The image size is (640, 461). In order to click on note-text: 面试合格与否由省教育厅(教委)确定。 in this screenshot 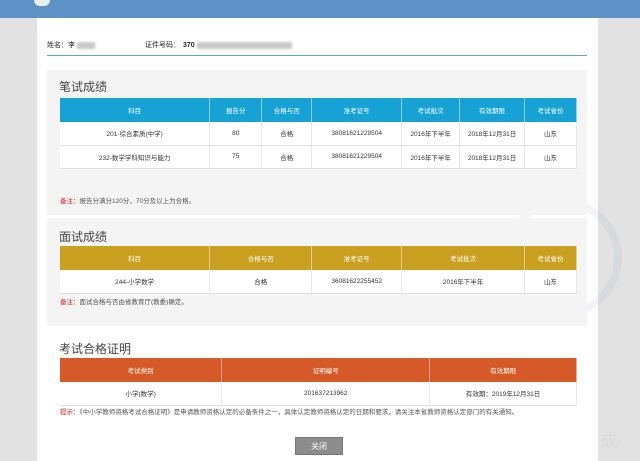, I will do `click(133, 302)`.